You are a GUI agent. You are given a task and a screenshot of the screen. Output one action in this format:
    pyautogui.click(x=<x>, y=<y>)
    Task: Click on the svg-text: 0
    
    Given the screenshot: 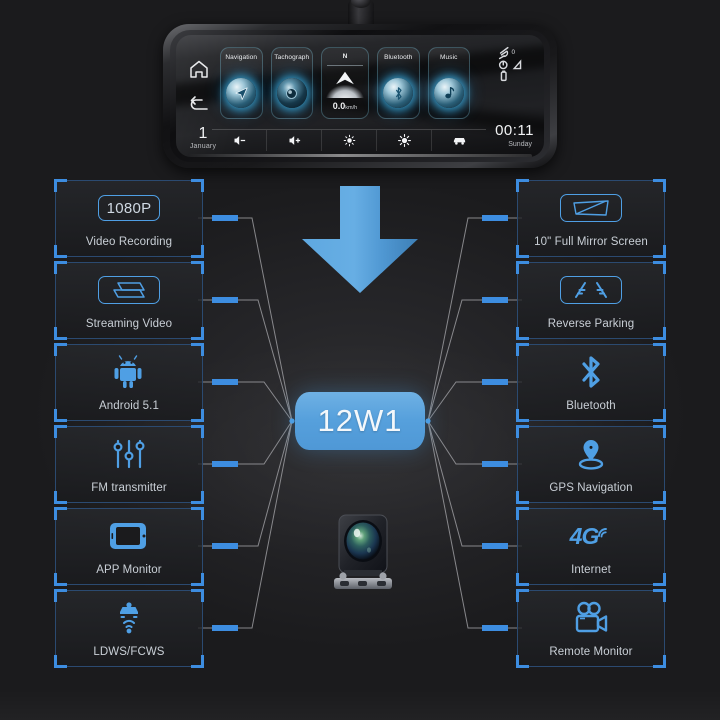 What is the action you would take?
    pyautogui.click(x=513, y=52)
    